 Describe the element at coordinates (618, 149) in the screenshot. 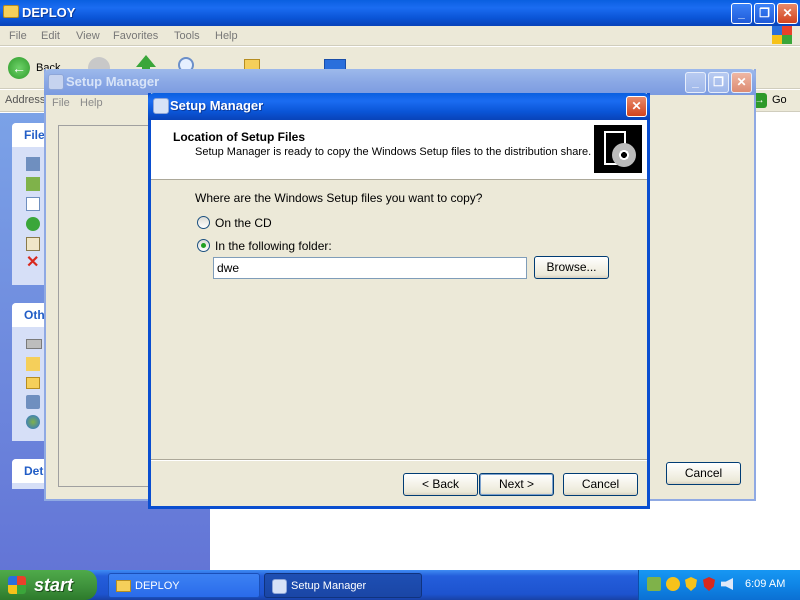

I see `setup-box-cd-icon` at that location.